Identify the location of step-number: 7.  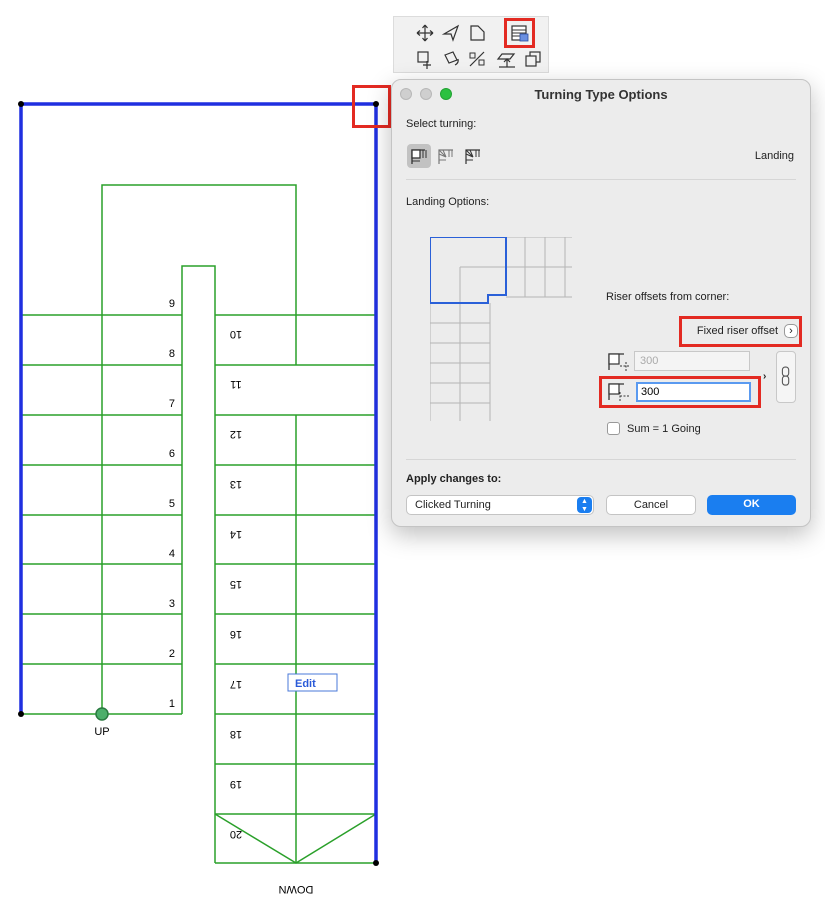
(172, 404).